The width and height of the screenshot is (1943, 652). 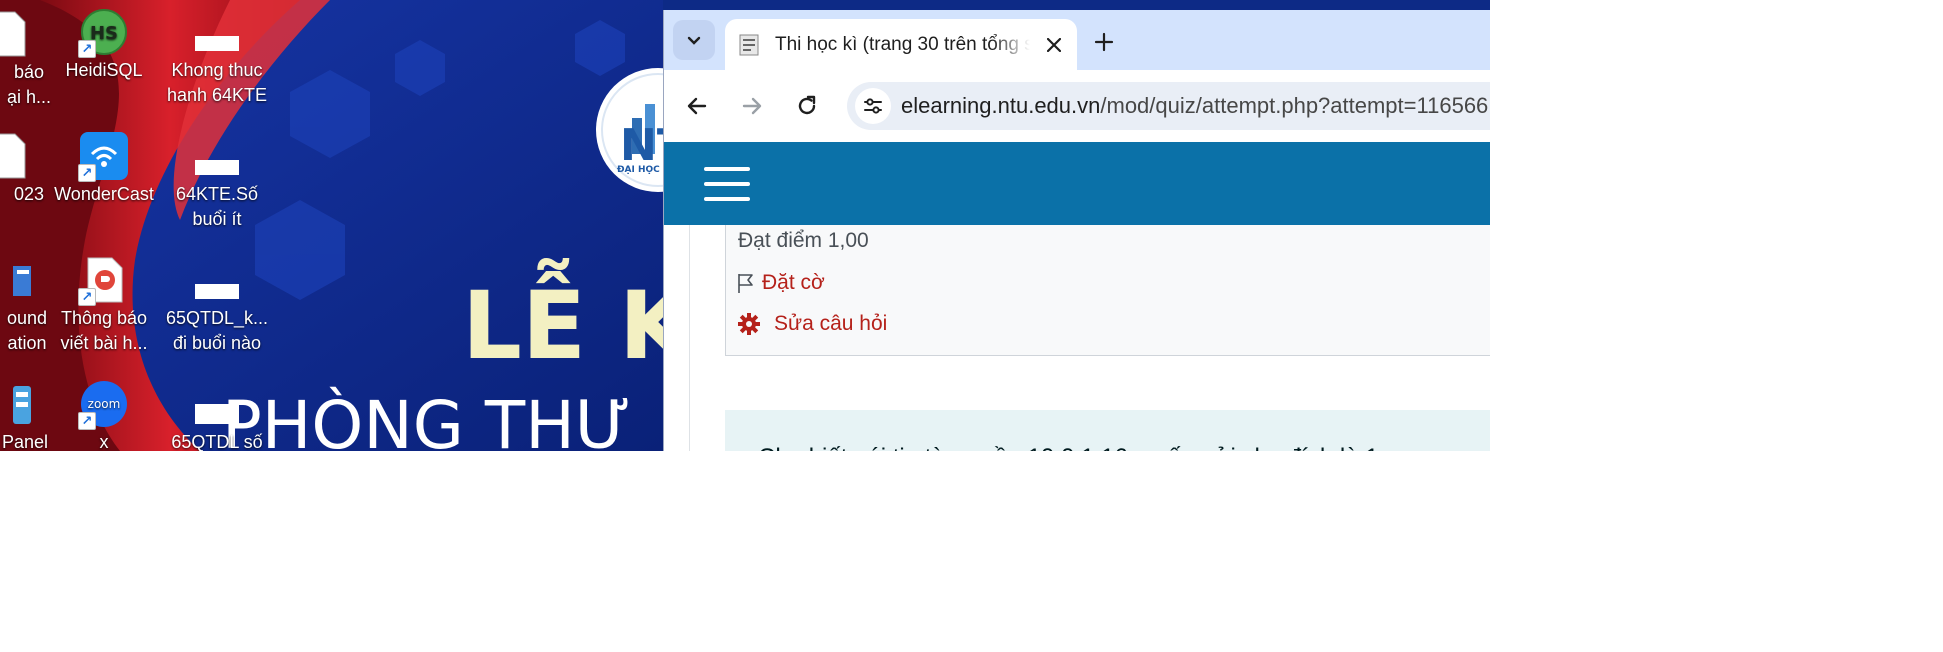 I want to click on close-icon, so click(x=1054, y=45).